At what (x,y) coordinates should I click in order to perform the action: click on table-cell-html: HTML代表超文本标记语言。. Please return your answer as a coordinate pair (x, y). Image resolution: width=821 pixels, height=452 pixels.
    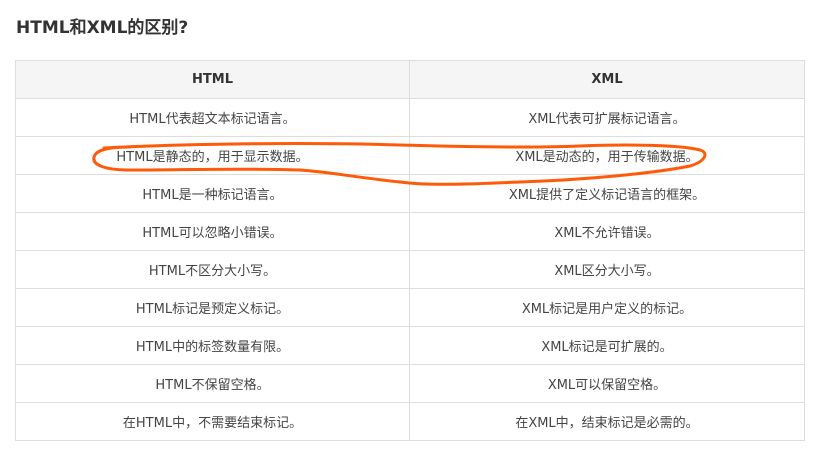
    Looking at the image, I should click on (212, 117).